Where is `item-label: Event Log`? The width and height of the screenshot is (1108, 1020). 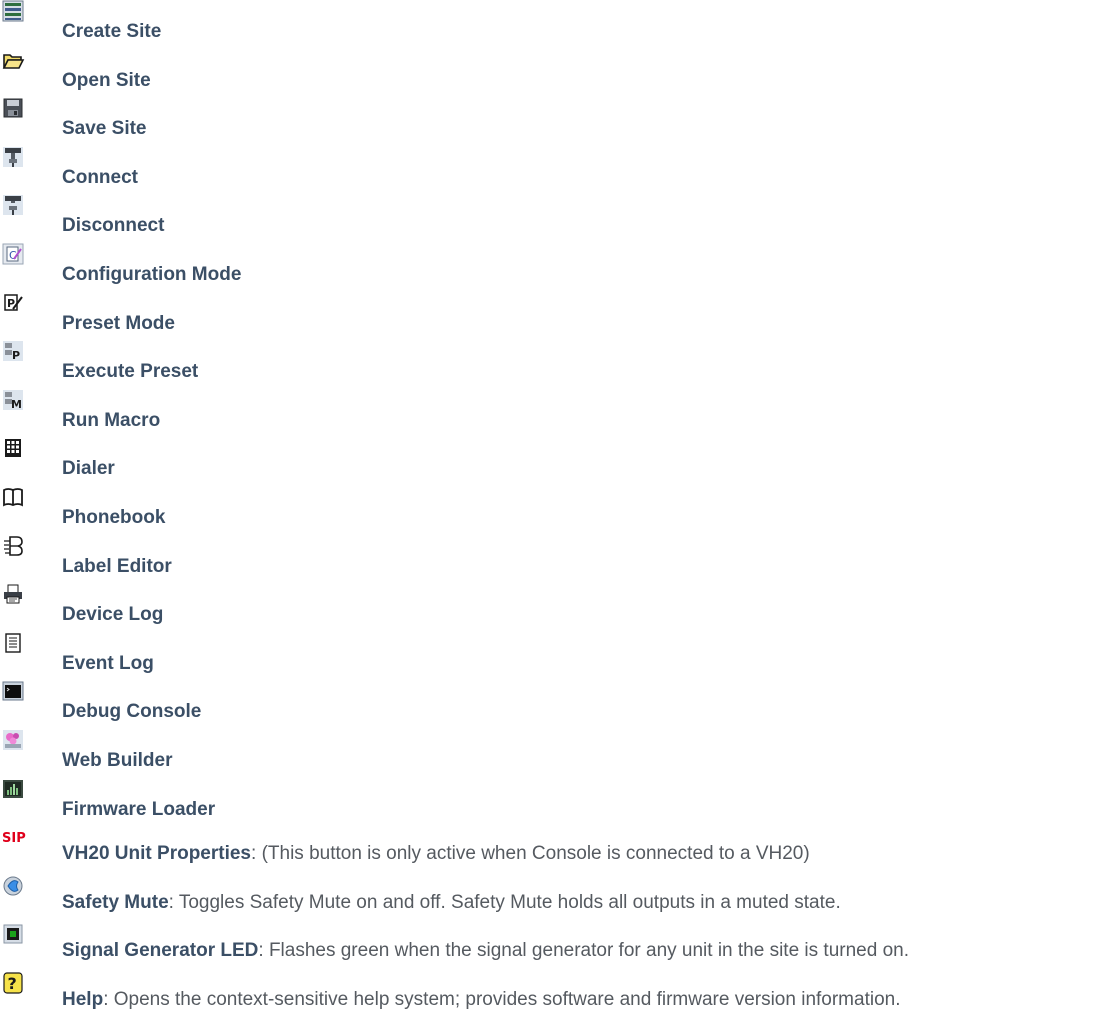 item-label: Event Log is located at coordinates (108, 663).